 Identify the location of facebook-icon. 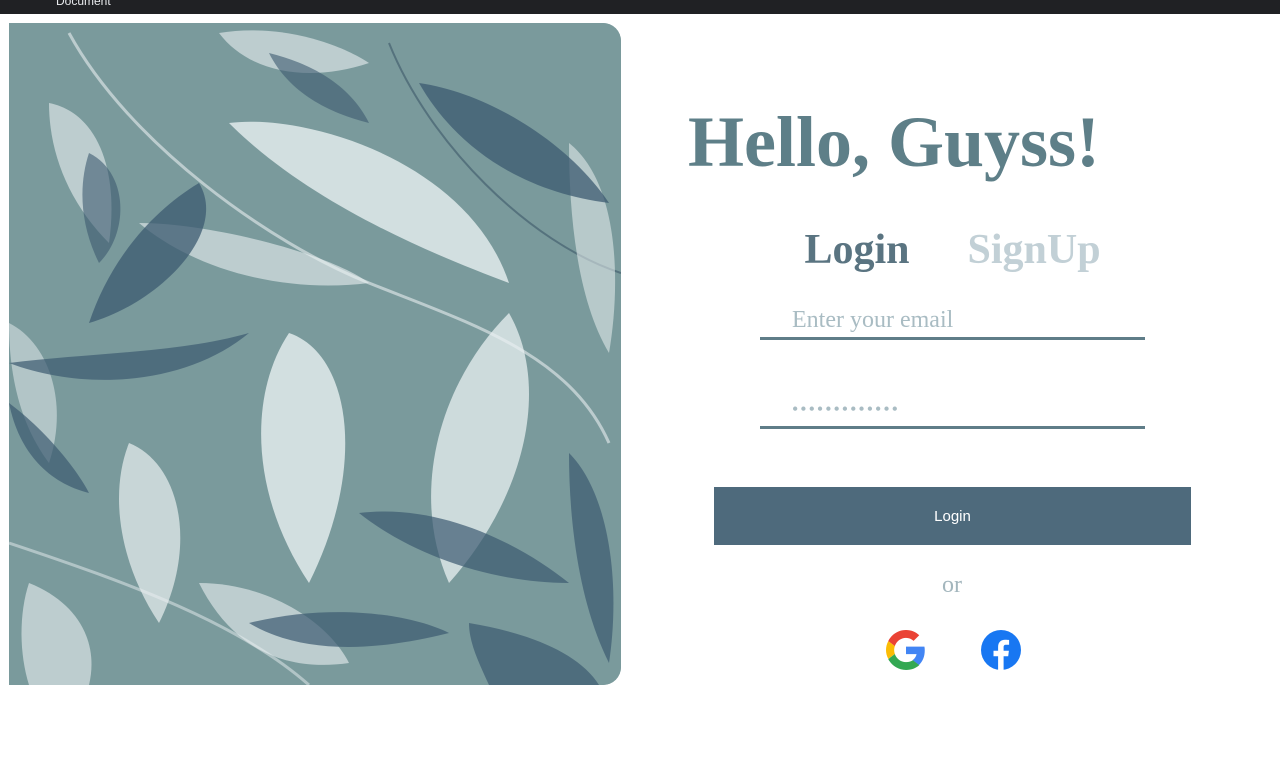
(1001, 650).